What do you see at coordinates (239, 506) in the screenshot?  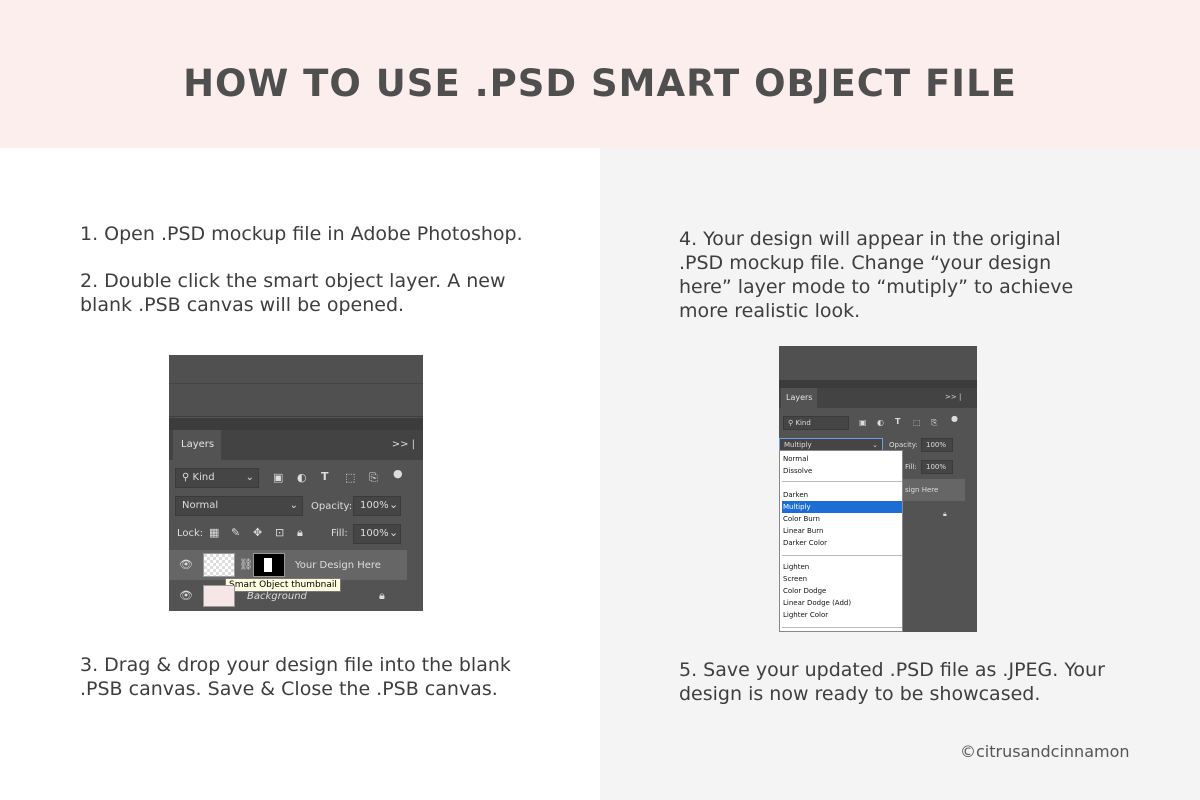 I see `blend-mode-select: Normal ⌄` at bounding box center [239, 506].